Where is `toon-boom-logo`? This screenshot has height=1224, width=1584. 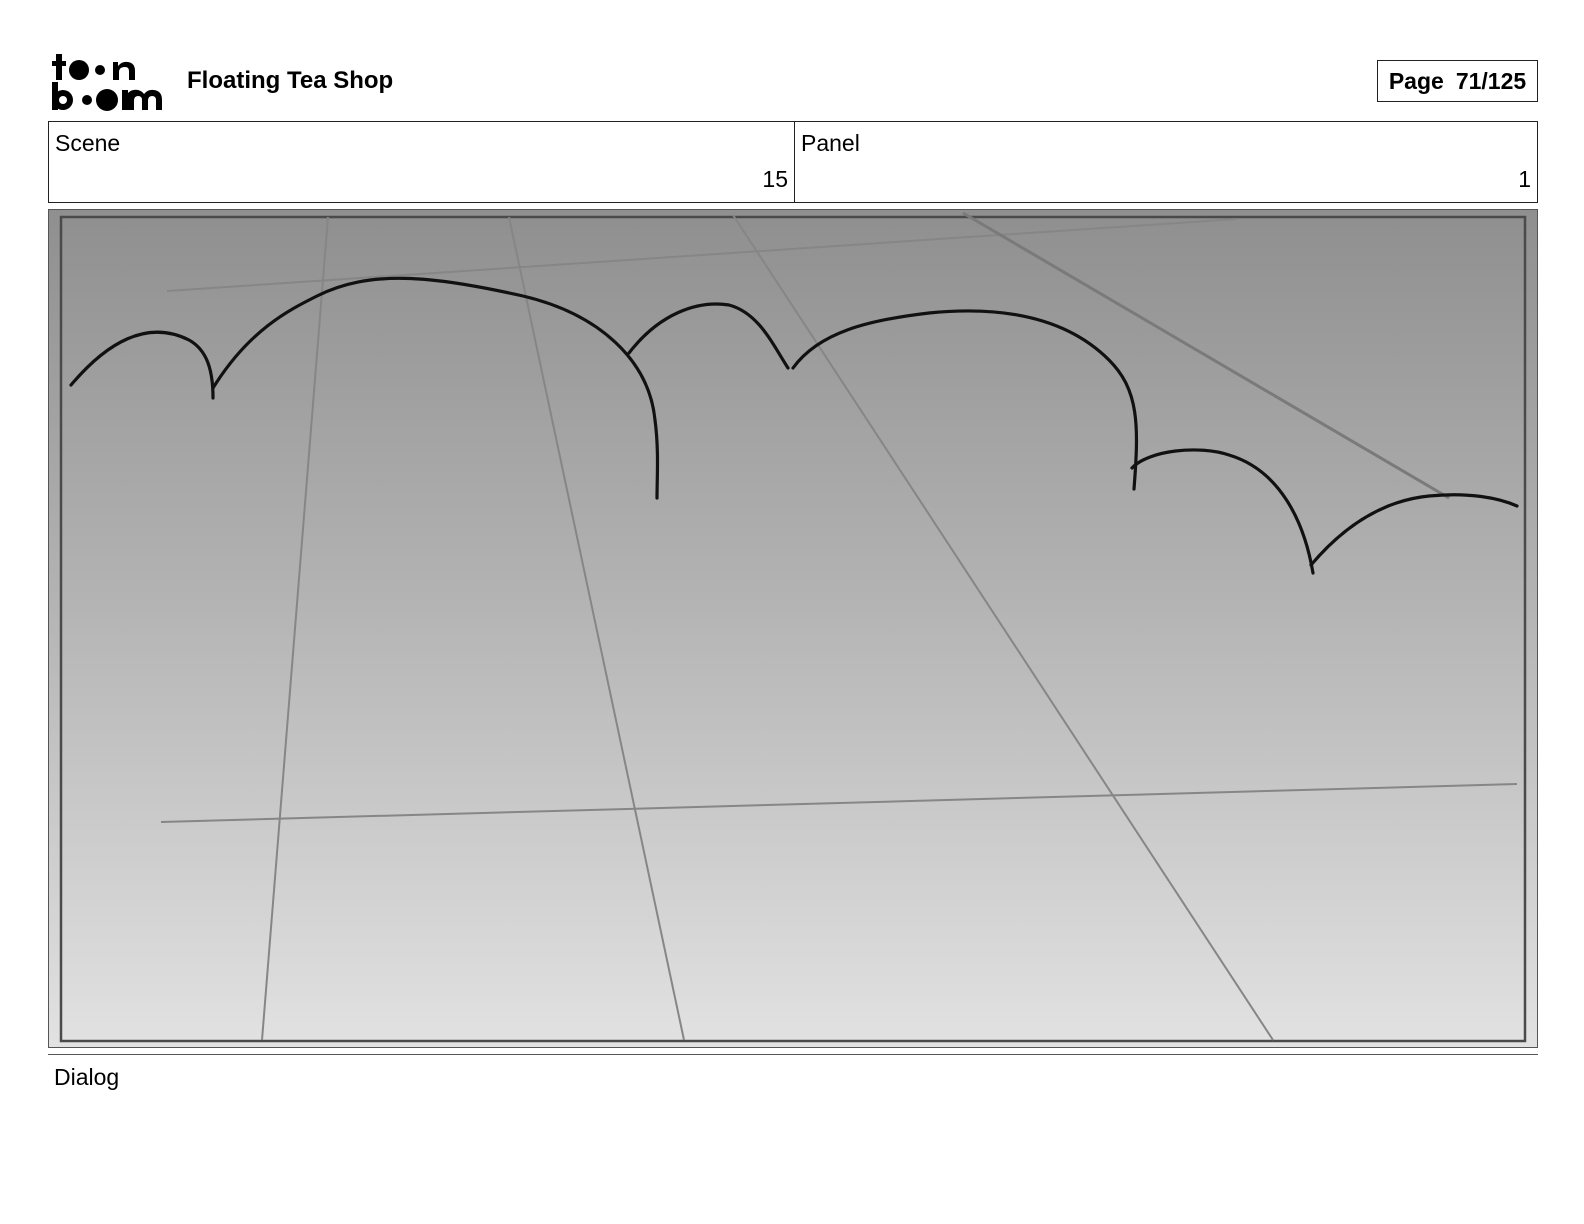
toon-boom-logo is located at coordinates (108, 82).